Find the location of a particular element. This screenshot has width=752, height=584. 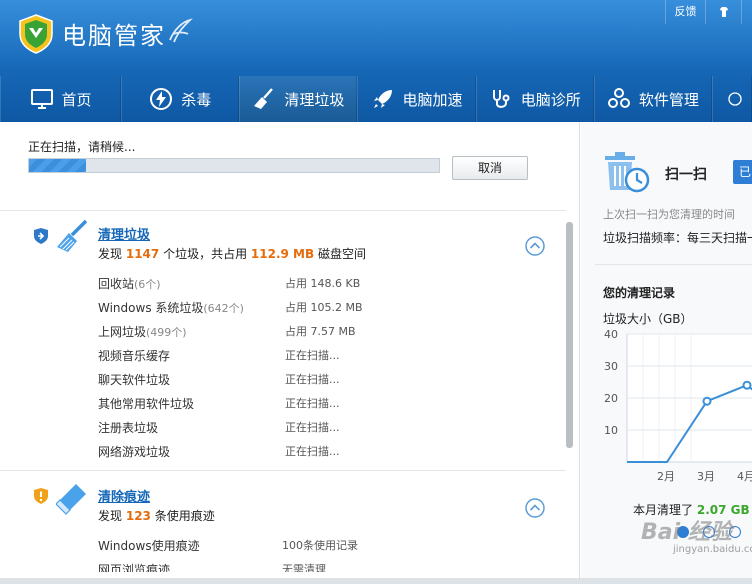

nav-home: 首页 is located at coordinates (61, 99).